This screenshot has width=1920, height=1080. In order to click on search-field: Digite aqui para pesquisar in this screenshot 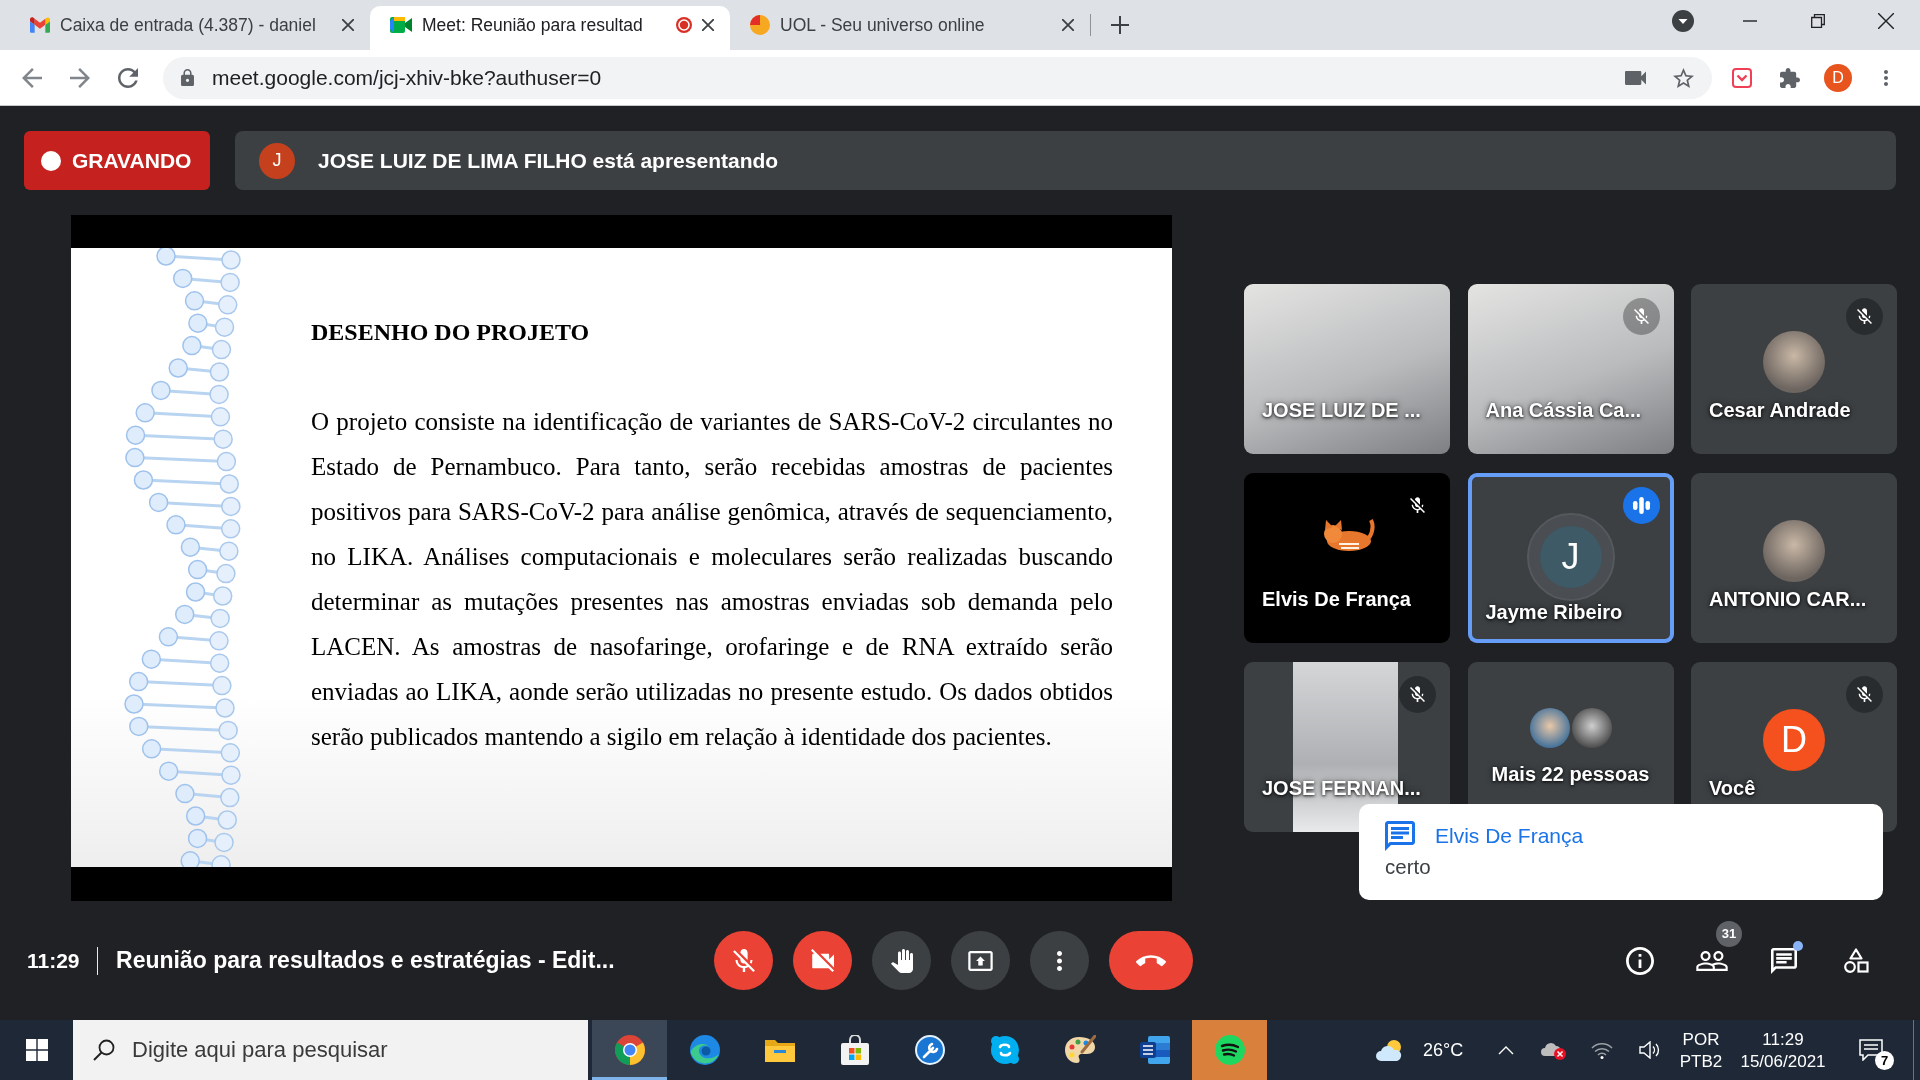, I will do `click(330, 1050)`.